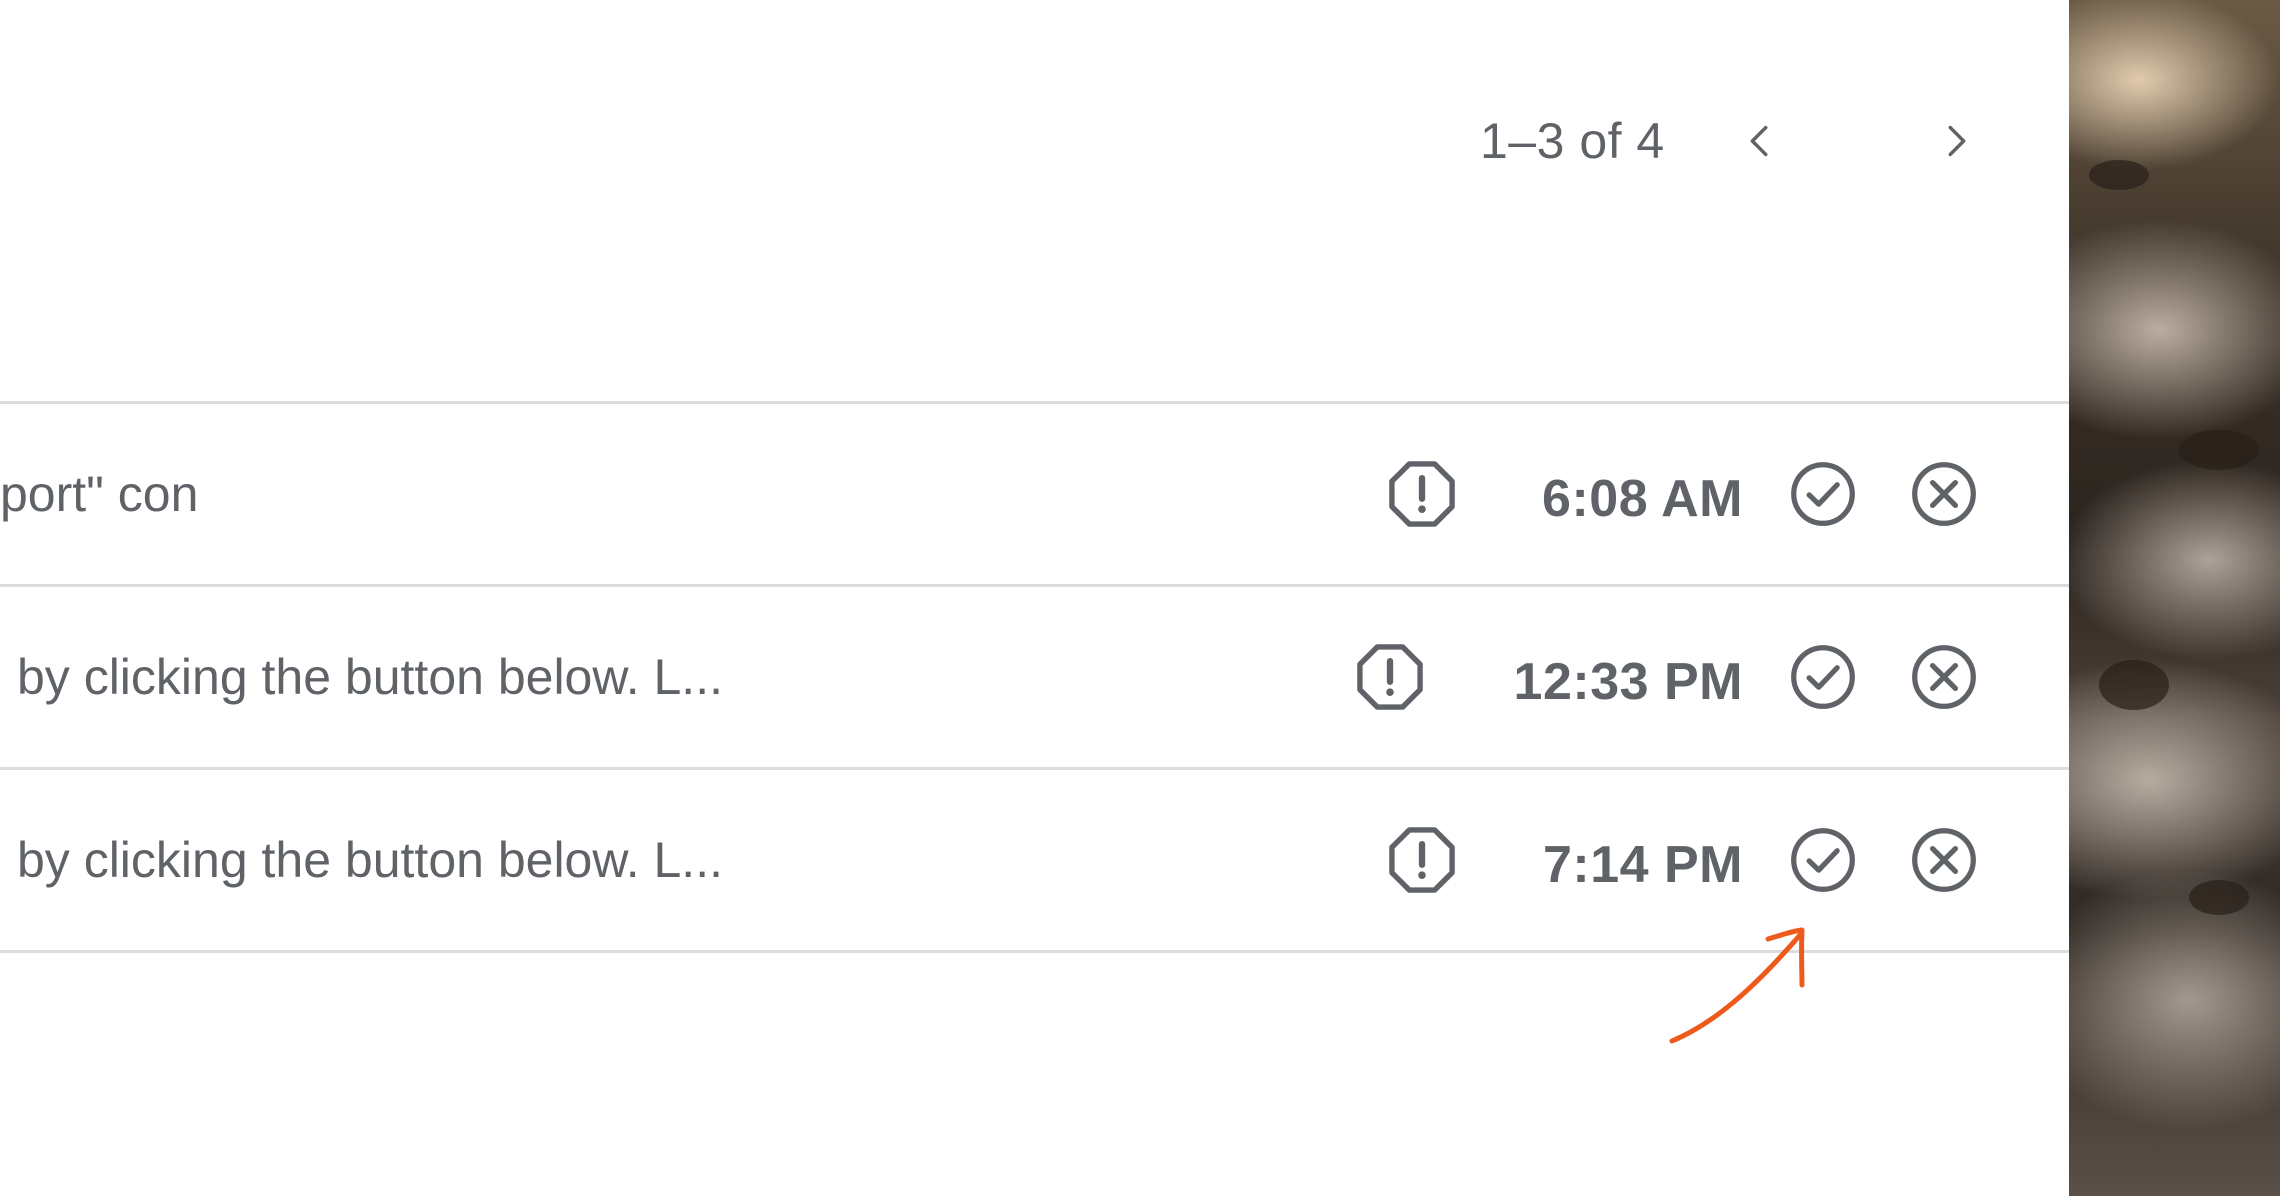 This screenshot has height=1196, width=2280. I want to click on annotation-arrow-icon, so click(1737, 985).